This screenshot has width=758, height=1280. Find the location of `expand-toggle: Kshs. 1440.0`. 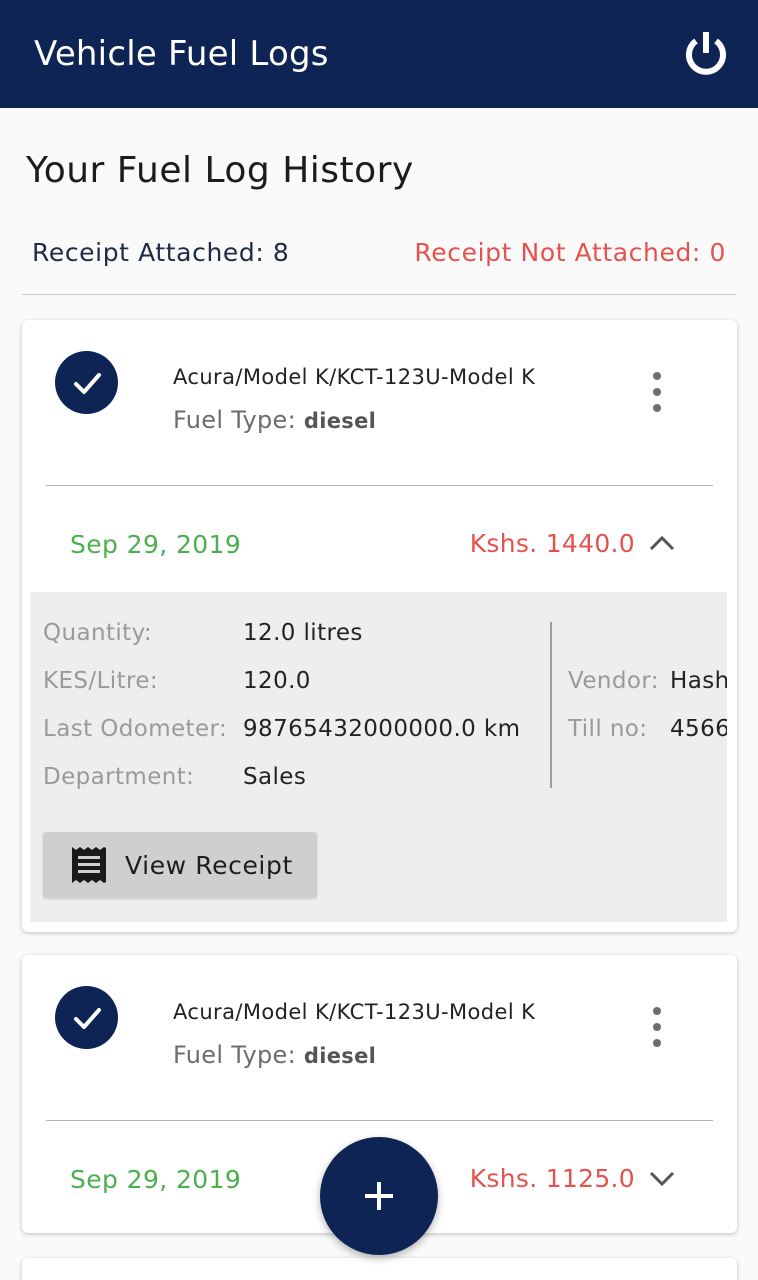

expand-toggle: Kshs. 1440.0 is located at coordinates (574, 543).